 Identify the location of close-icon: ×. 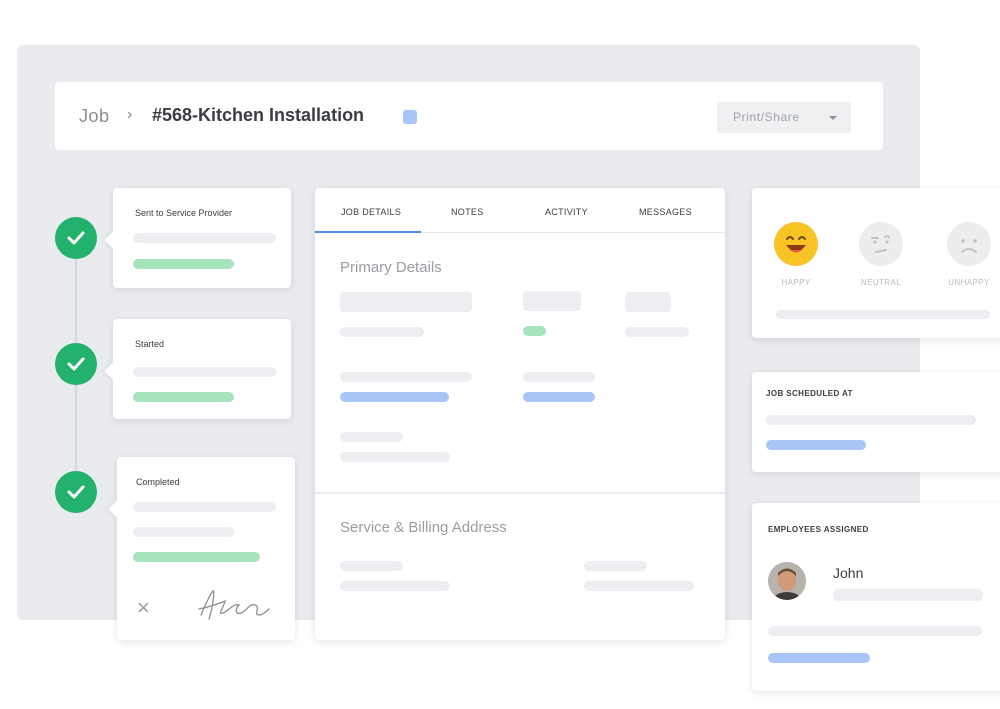
(143, 608).